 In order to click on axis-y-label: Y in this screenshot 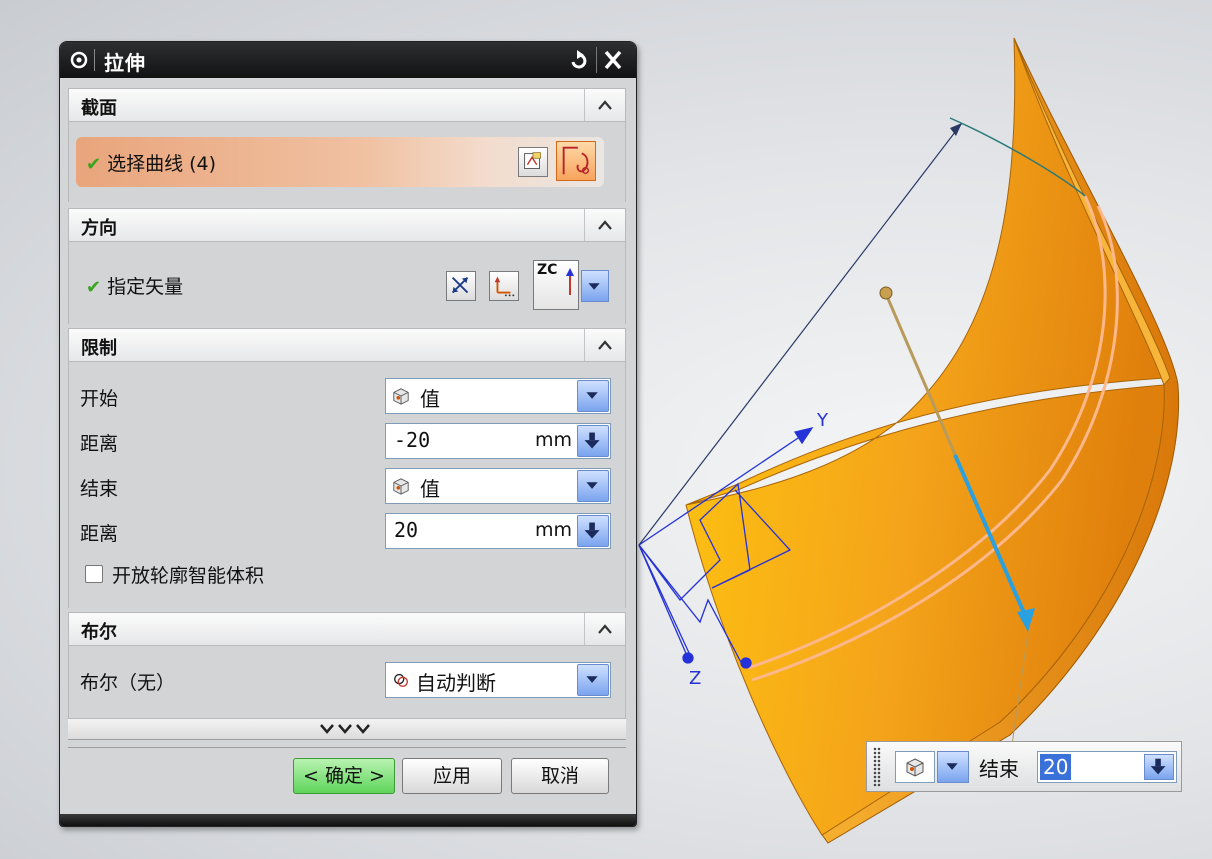, I will do `click(822, 420)`.